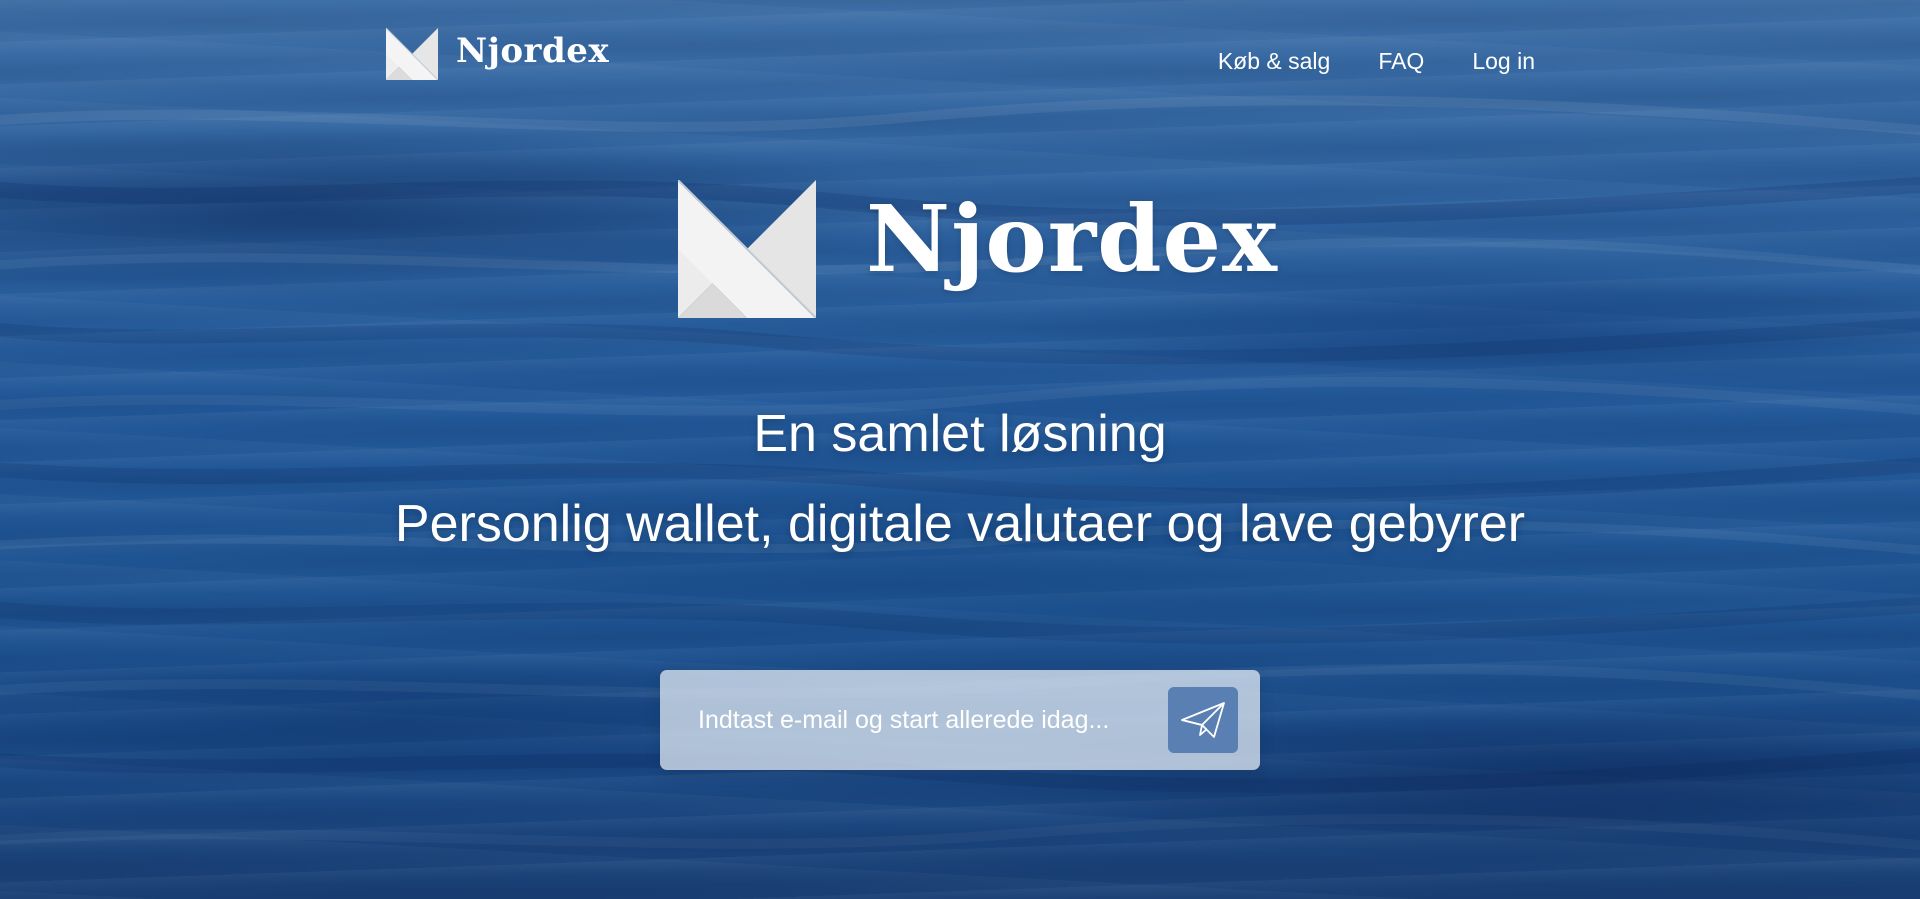 This screenshot has height=899, width=1920. Describe the element at coordinates (1503, 61) in the screenshot. I see `nav-link-login: Log in` at that location.